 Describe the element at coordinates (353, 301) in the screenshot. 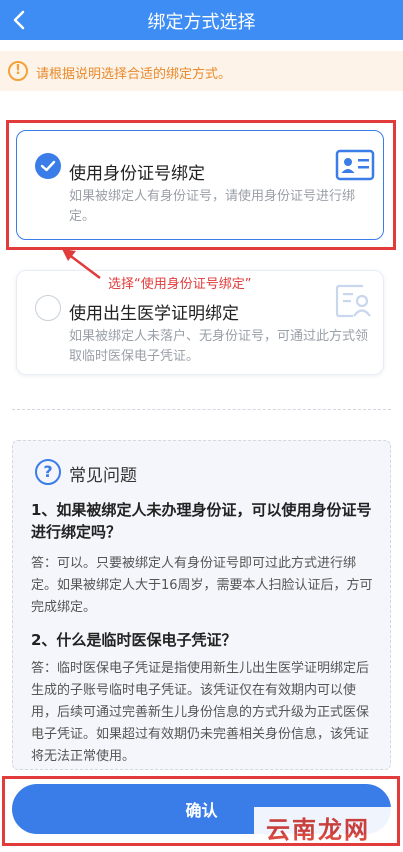

I see `certificate-icon` at that location.